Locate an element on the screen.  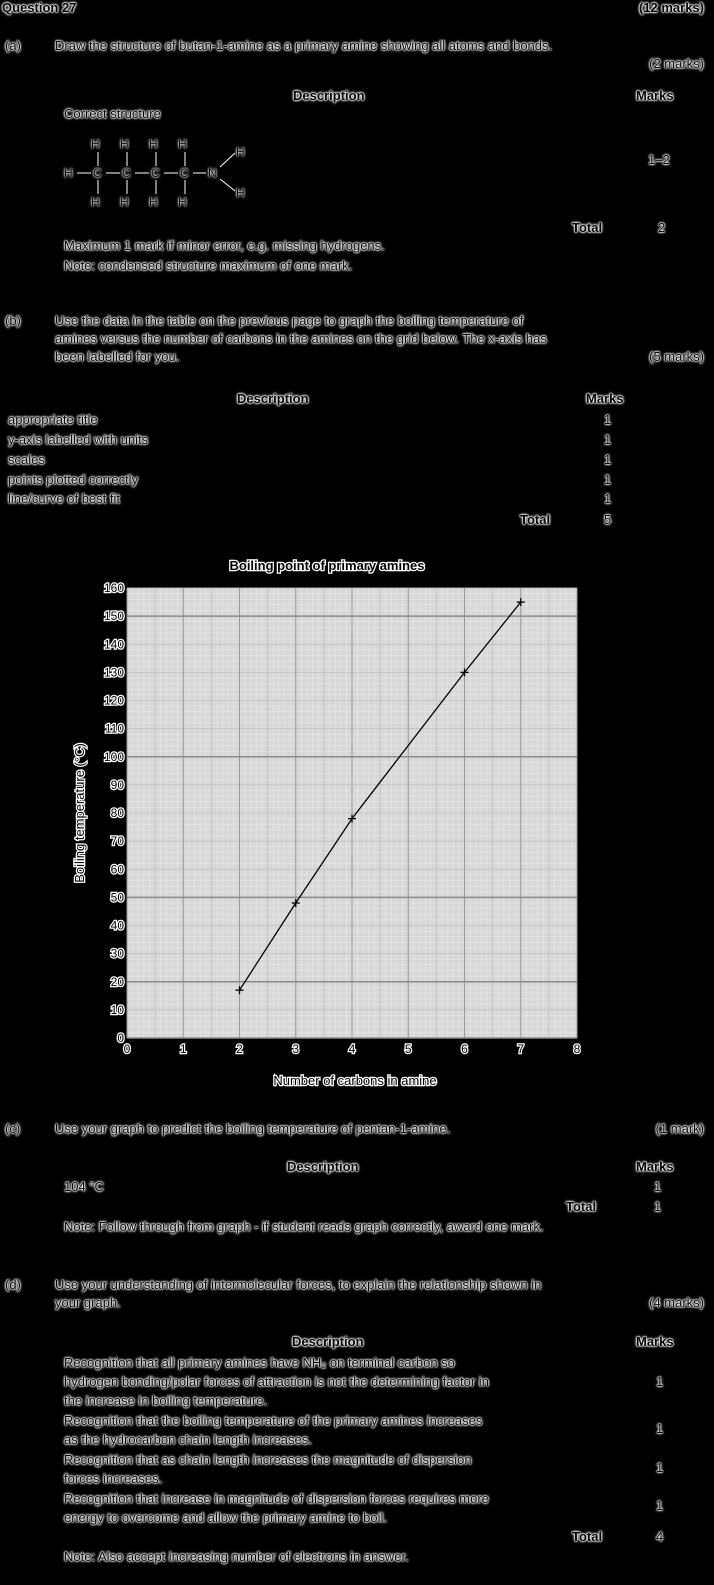
part-c-total-label: Total is located at coordinates (581, 1206).